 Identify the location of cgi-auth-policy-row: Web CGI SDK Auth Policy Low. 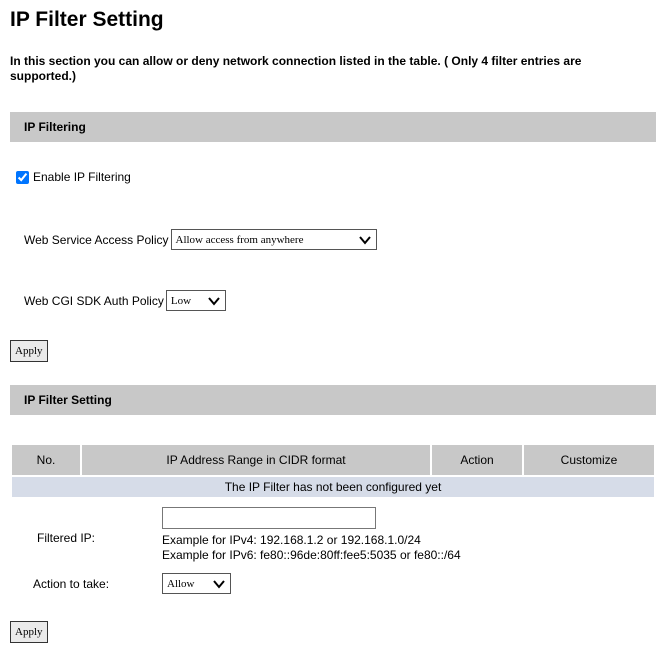
(125, 300).